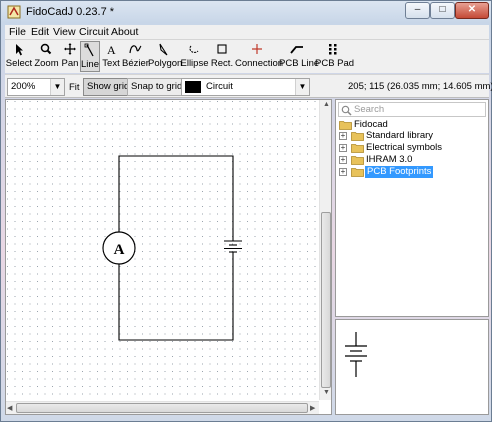 The height and width of the screenshot is (422, 492). Describe the element at coordinates (222, 63) in the screenshot. I see `tool-label: Rect.` at that location.